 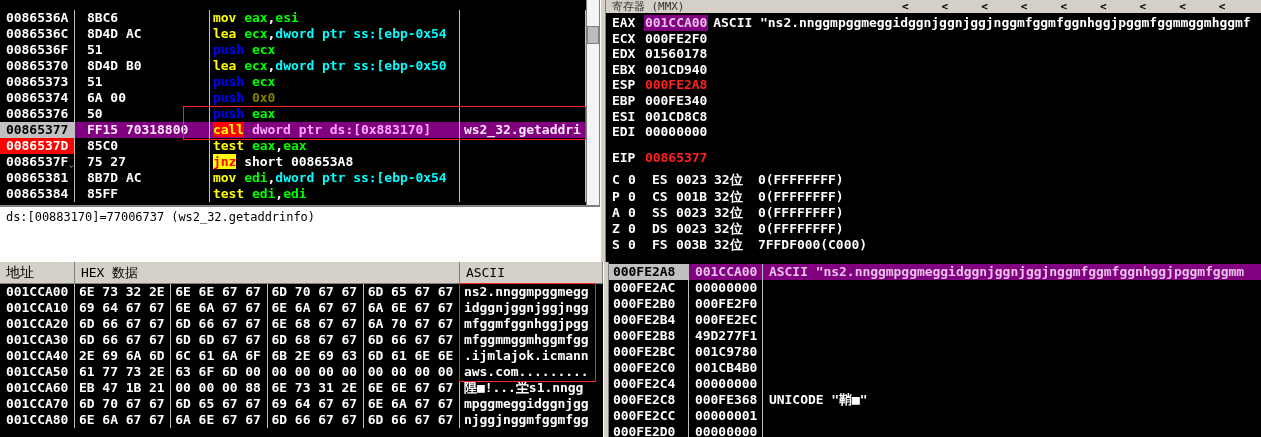 What do you see at coordinates (142, 178) in the screenshot?
I see `hex-cell: 8B7D AC` at bounding box center [142, 178].